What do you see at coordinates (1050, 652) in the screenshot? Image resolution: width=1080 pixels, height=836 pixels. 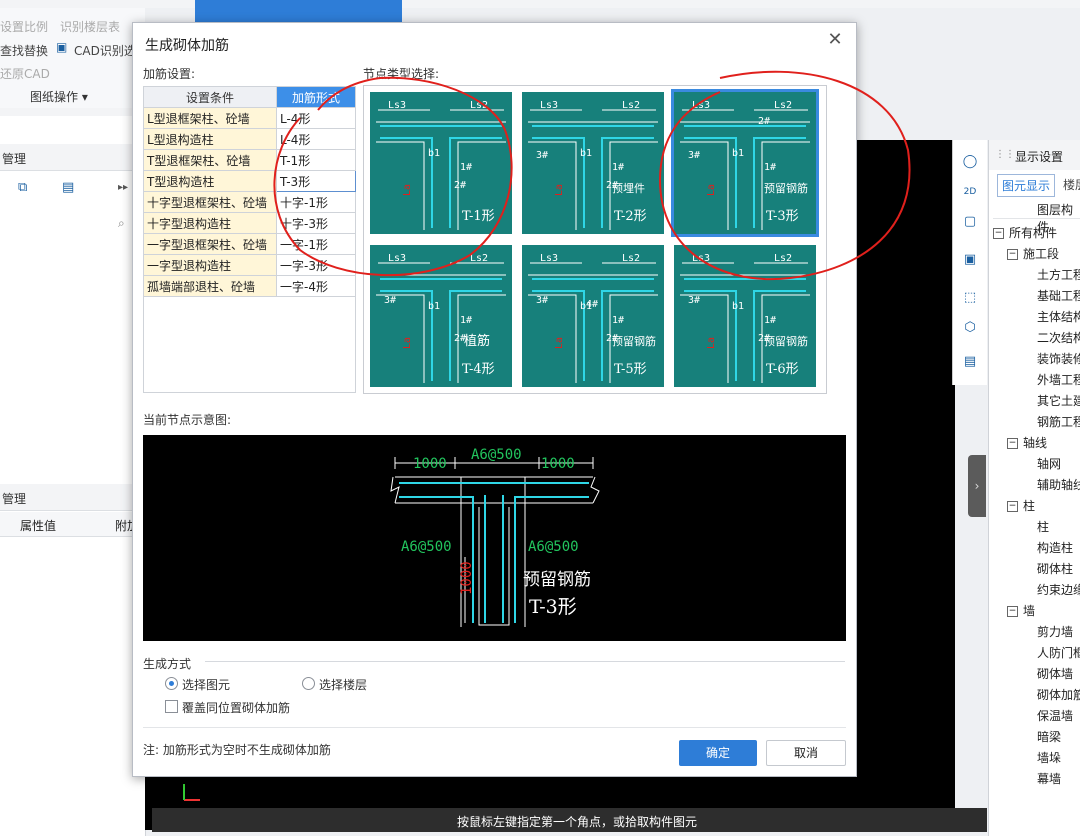 I see `tree-item: 人防门框` at bounding box center [1050, 652].